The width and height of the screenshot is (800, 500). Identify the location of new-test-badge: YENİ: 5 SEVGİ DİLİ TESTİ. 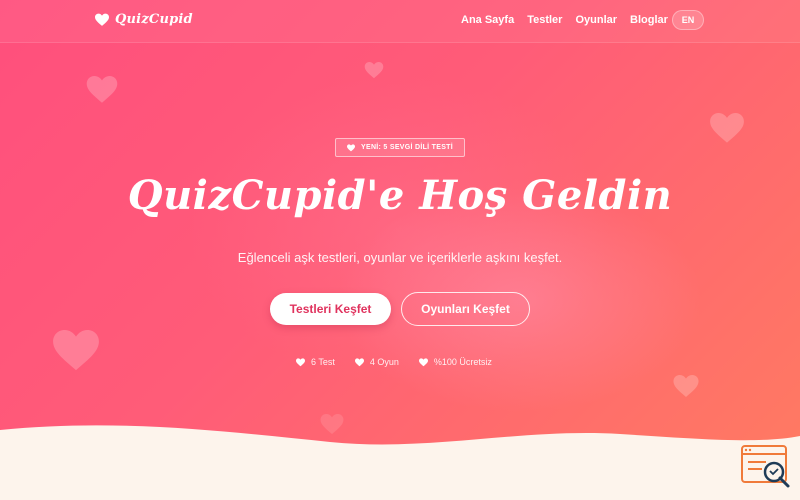
(400, 147).